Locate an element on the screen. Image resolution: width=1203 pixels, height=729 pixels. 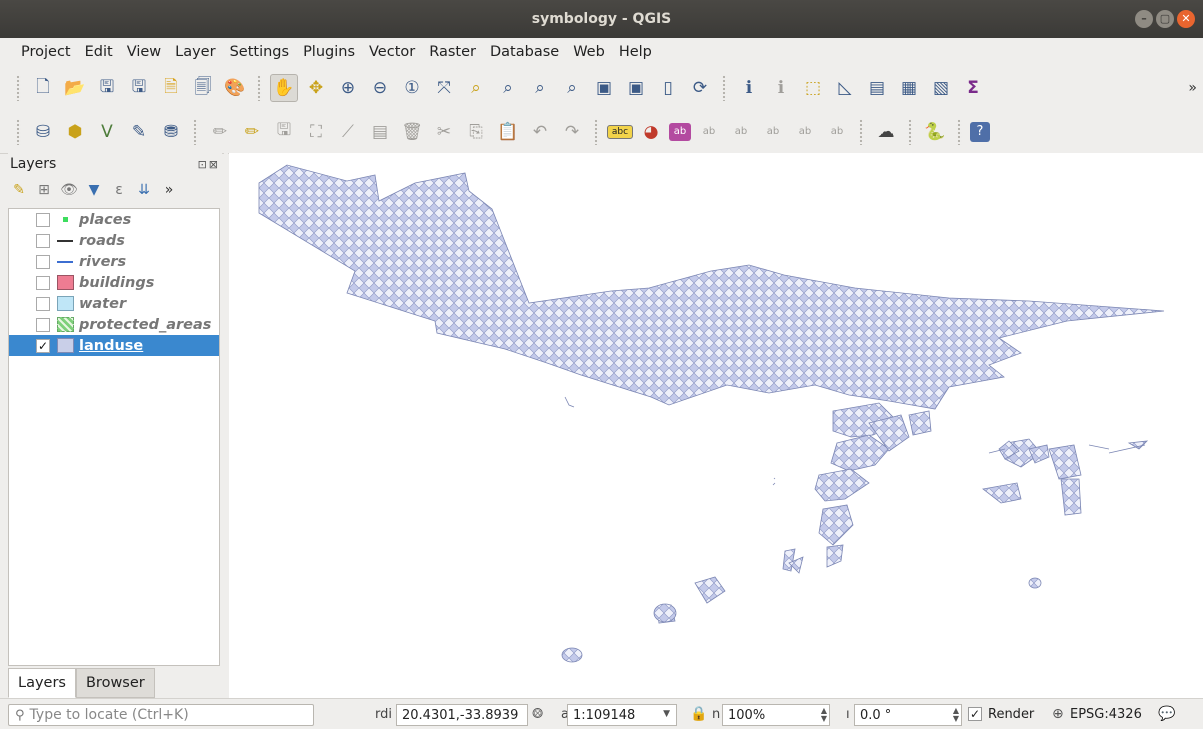
new-3d-map-view-icon: ▣ is located at coordinates (636, 88).